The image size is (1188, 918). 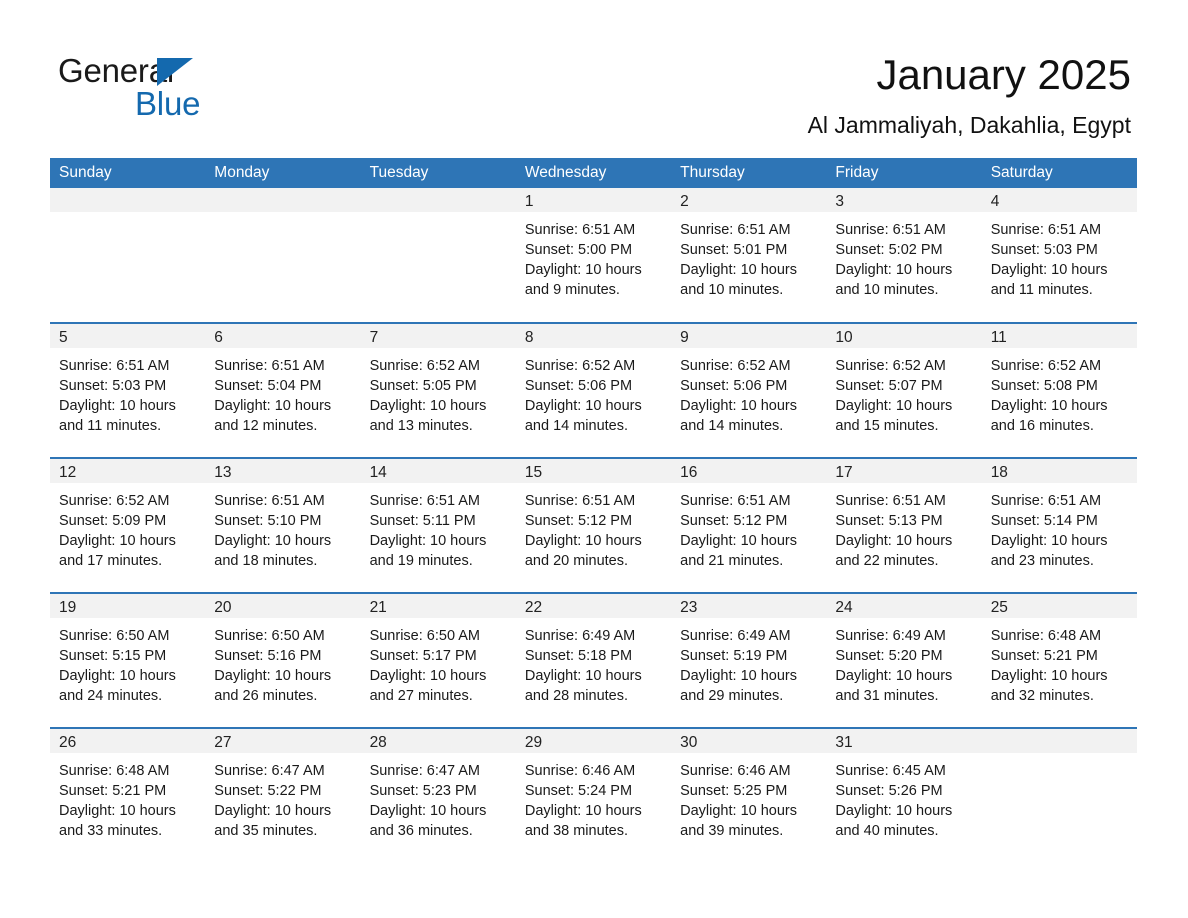 I want to click on day-number: 22, so click(x=593, y=606).